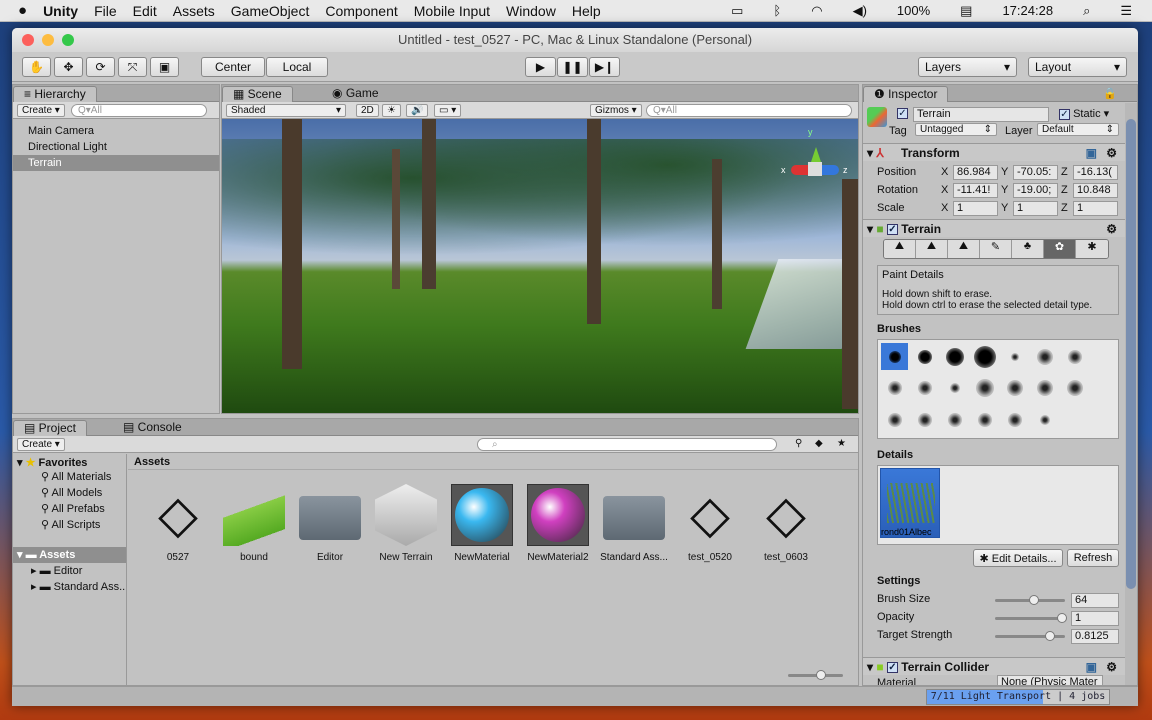 The image size is (1152, 720). What do you see at coordinates (860, 11) in the screenshot?
I see `volume-icon: ◀)` at bounding box center [860, 11].